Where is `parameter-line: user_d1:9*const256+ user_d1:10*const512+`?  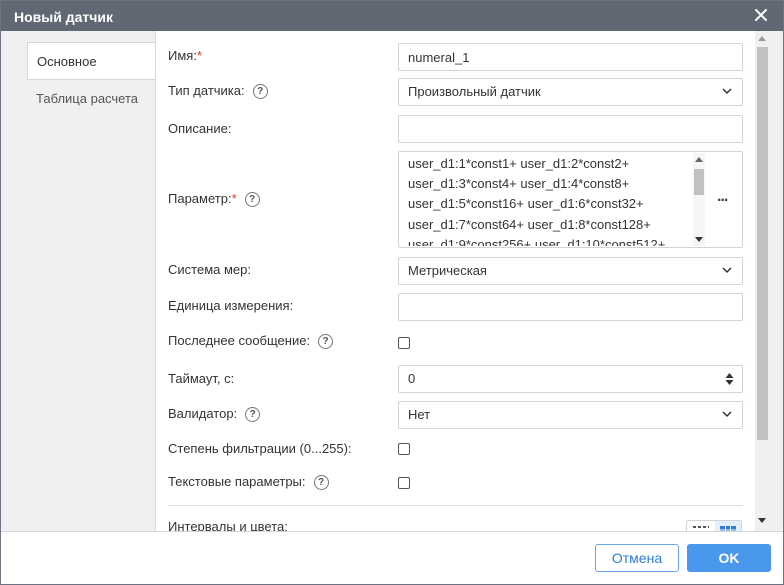
parameter-line: user_d1:9*const256+ user_d1:10*const512+ is located at coordinates (537, 241).